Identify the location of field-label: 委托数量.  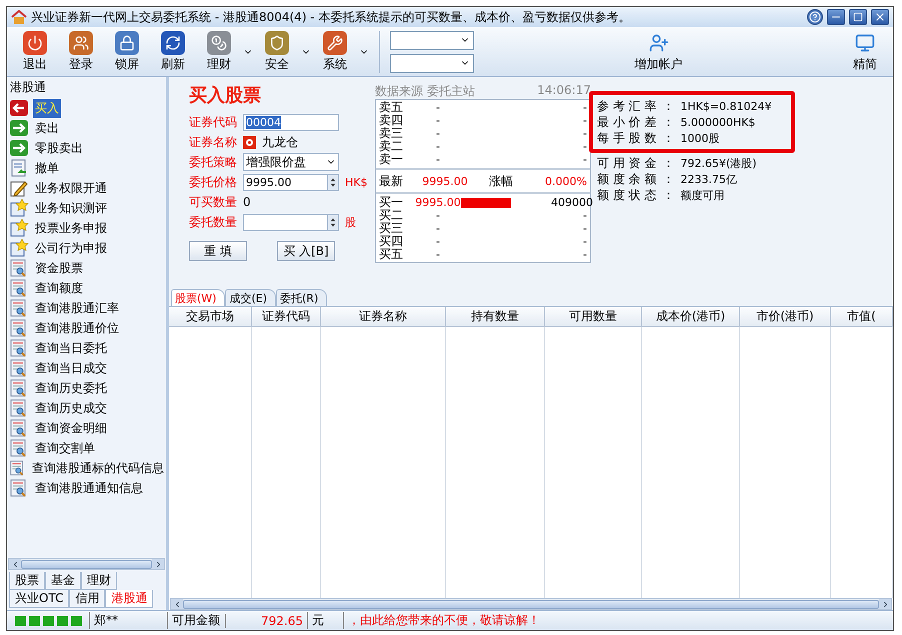
(213, 222).